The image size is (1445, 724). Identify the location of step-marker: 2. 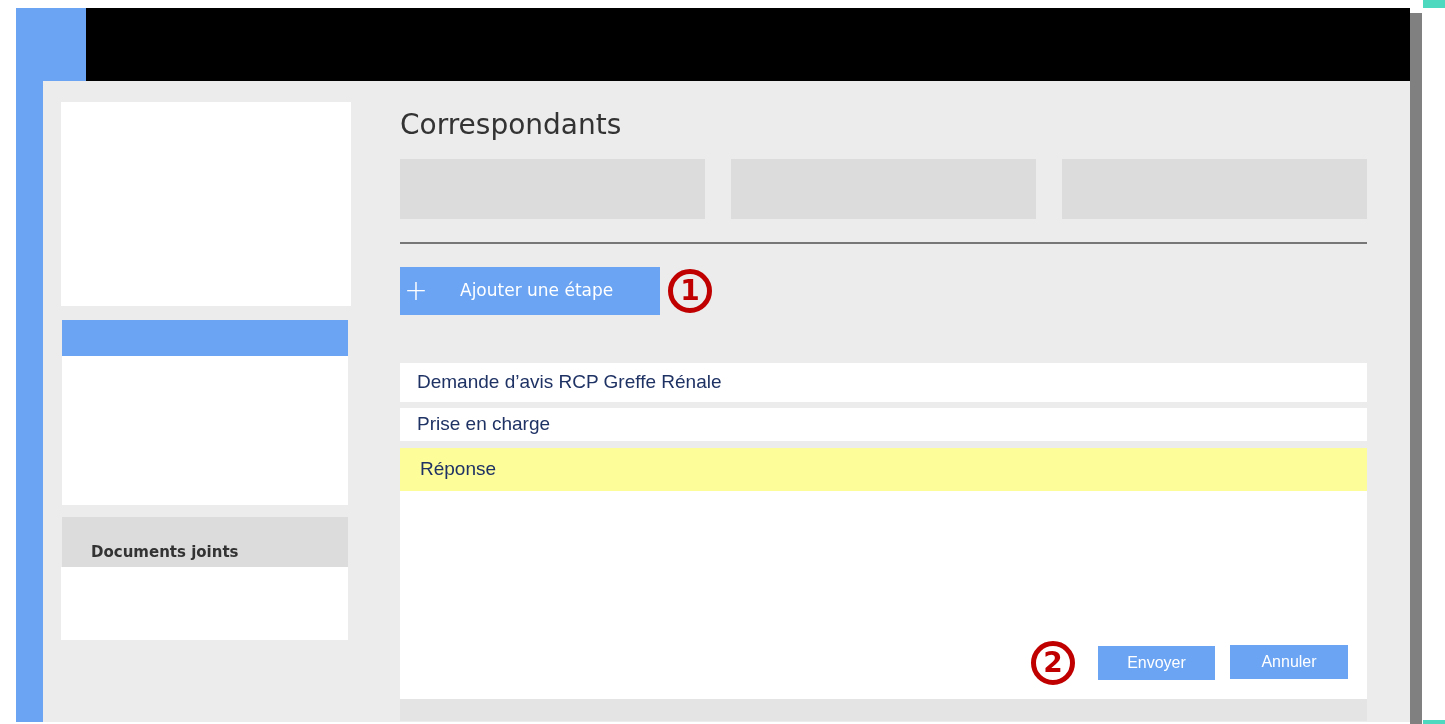
(1053, 663).